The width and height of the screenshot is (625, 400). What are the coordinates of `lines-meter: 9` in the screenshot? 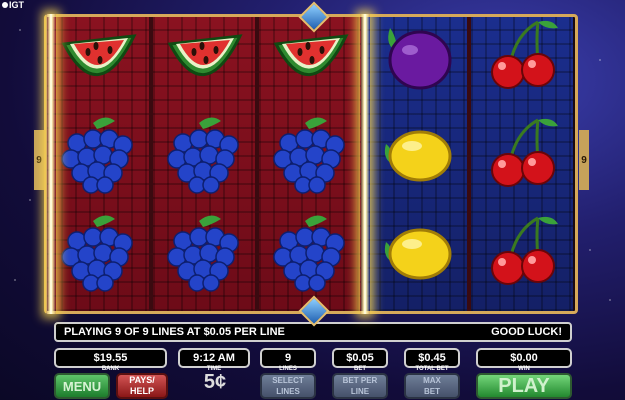 It's located at (288, 358).